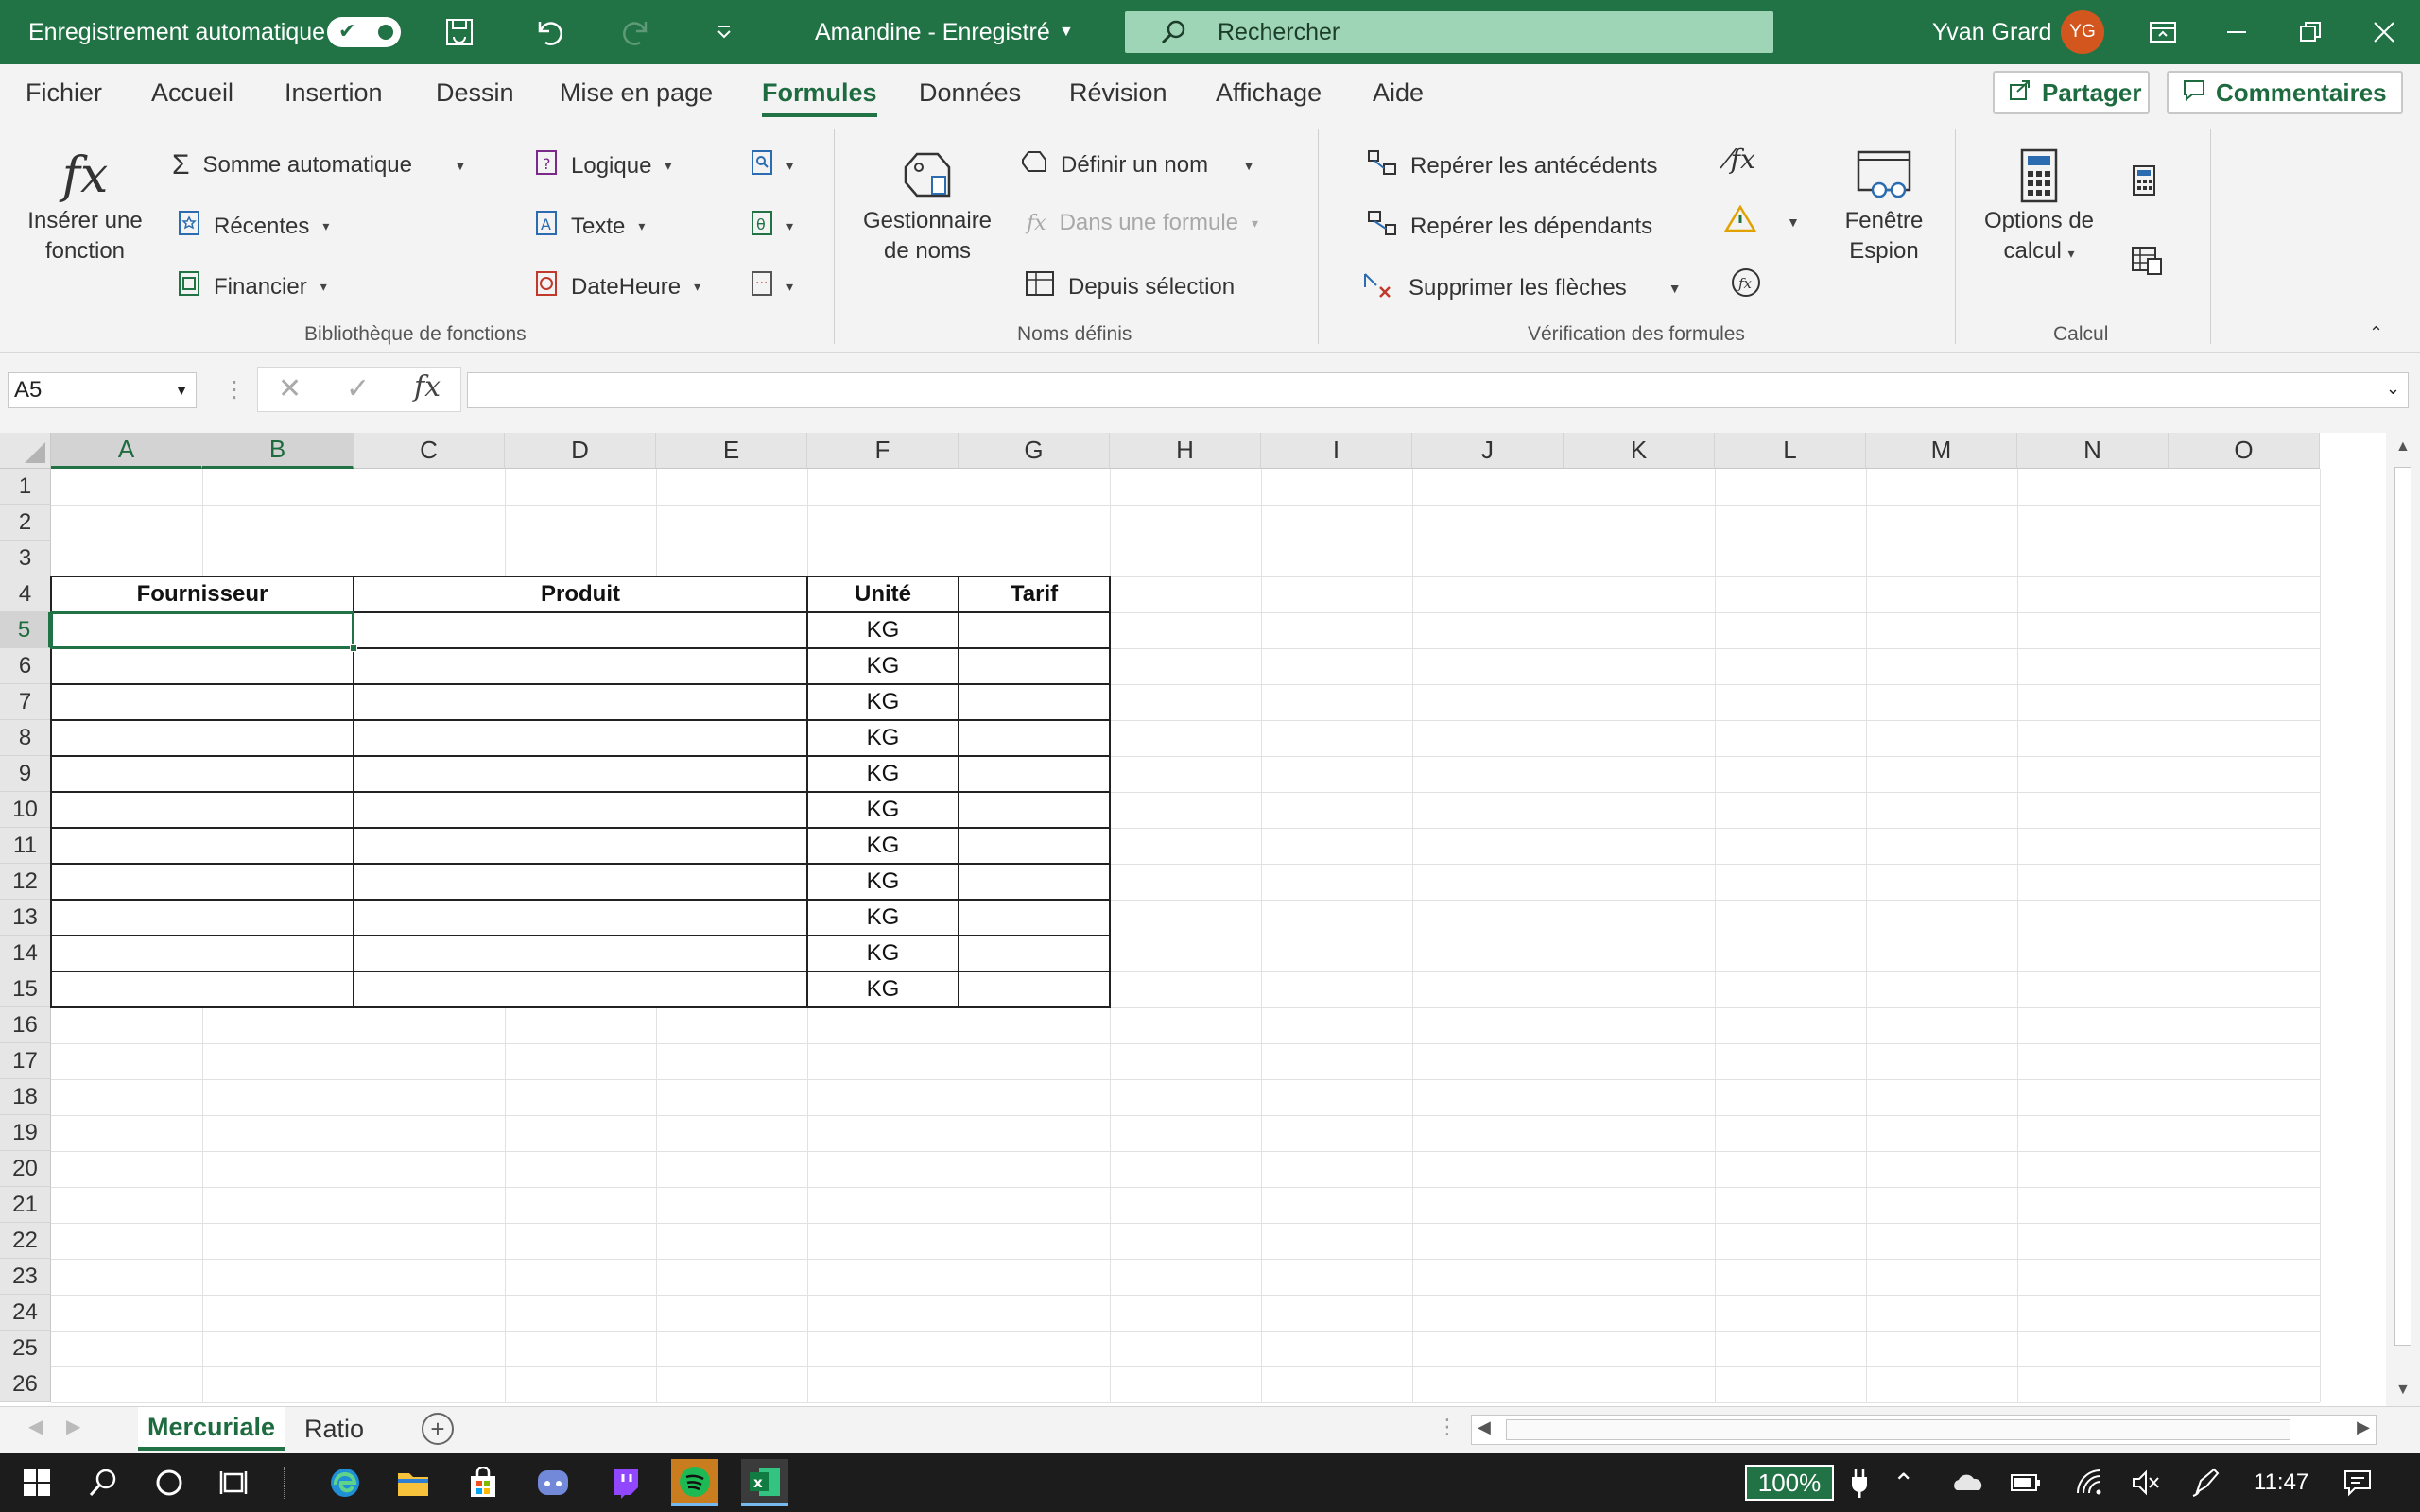 This screenshot has width=2420, height=1512. Describe the element at coordinates (26, 1097) in the screenshot. I see `row-header: 18` at that location.